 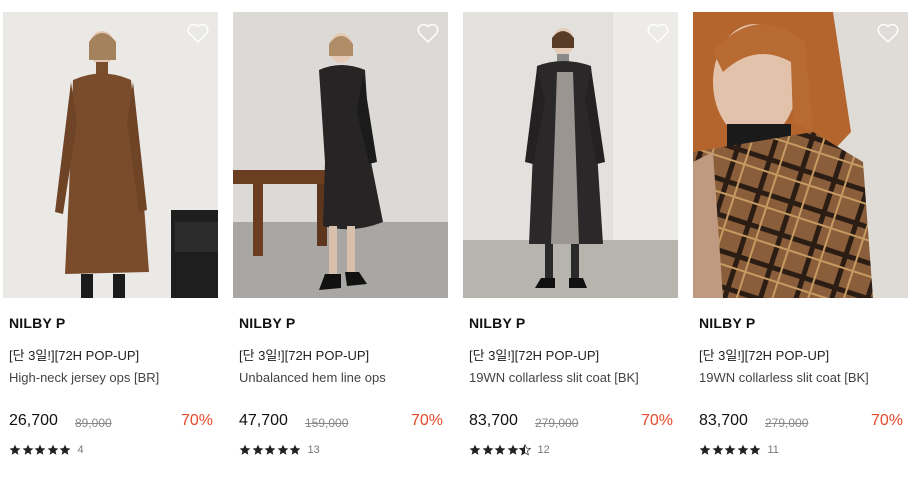 What do you see at coordinates (327, 423) in the screenshot?
I see `original-price: 159,000` at bounding box center [327, 423].